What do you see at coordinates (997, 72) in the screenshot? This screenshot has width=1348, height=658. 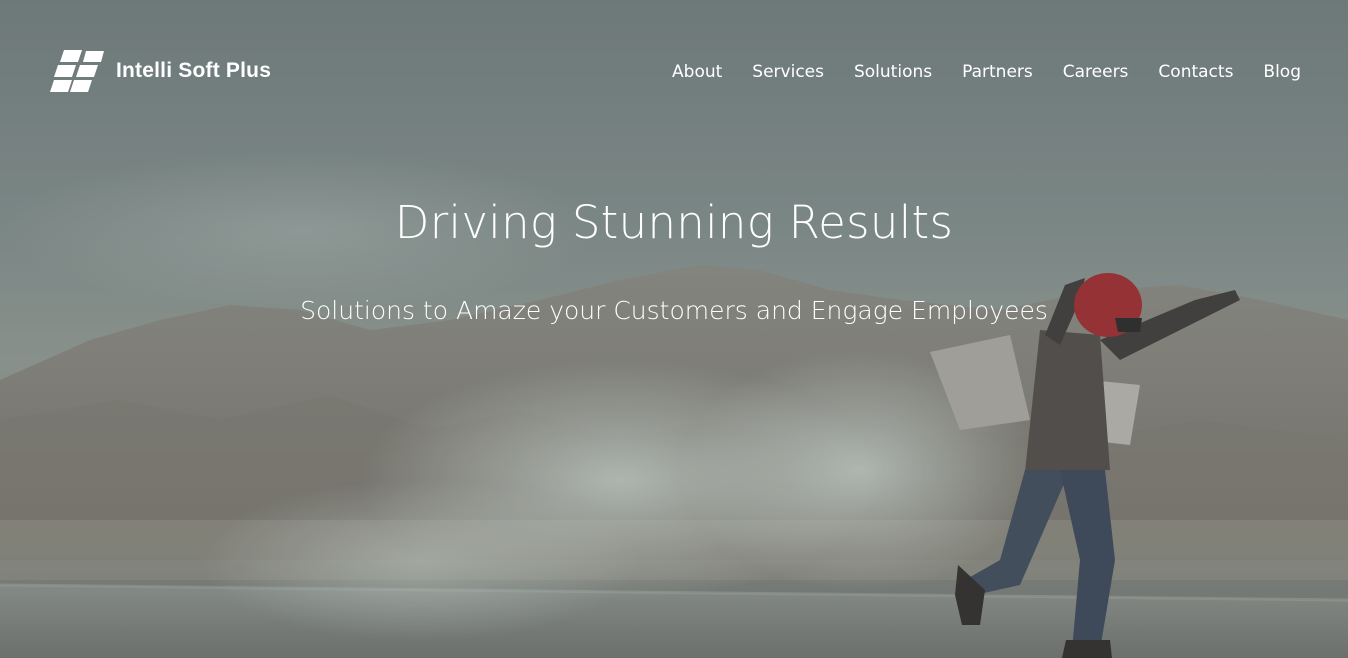 I see `nav-item-partners: Partners` at bounding box center [997, 72].